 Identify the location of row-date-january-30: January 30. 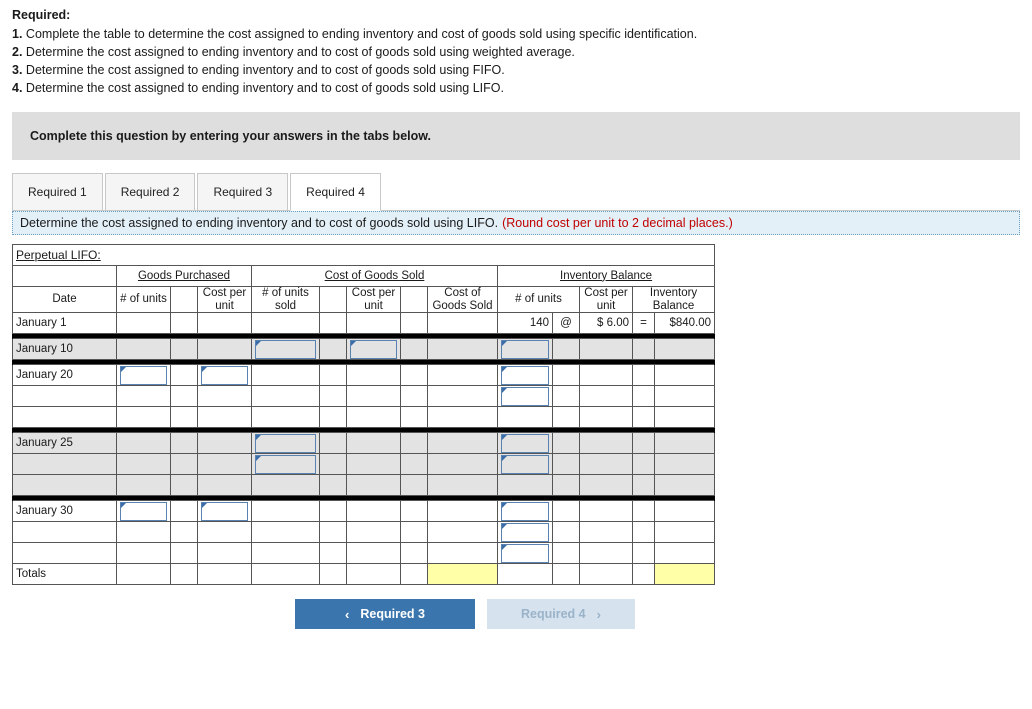
(64, 511).